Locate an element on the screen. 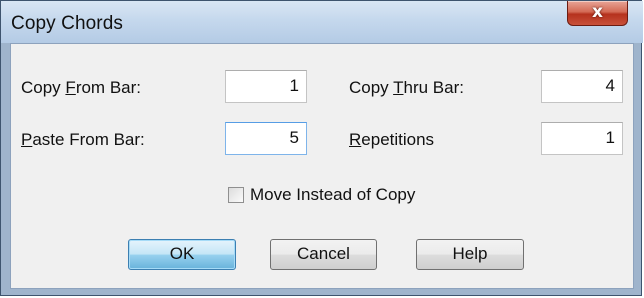 The width and height of the screenshot is (644, 298). copy-thru-bar-label-pre: Copy is located at coordinates (371, 87).